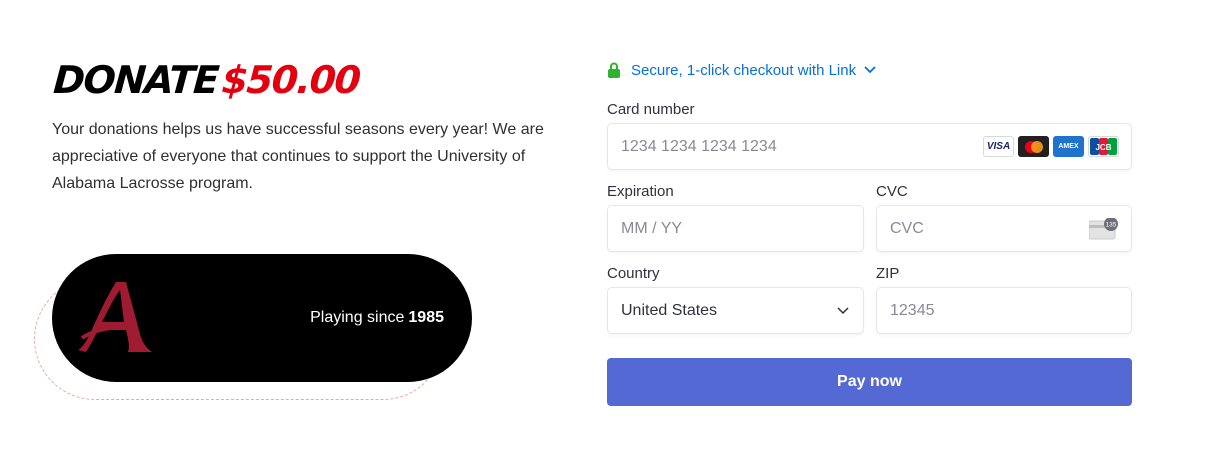 Image resolution: width=1208 pixels, height=466 pixels. I want to click on expiration-group: Expiration MM / YY, so click(735, 217).